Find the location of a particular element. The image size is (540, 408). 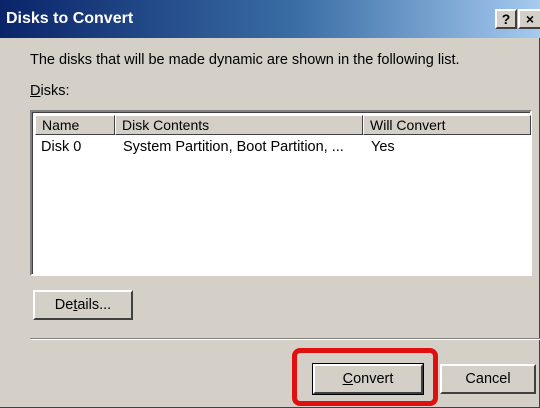

convert-highlight-annotation is located at coordinates (365, 377).